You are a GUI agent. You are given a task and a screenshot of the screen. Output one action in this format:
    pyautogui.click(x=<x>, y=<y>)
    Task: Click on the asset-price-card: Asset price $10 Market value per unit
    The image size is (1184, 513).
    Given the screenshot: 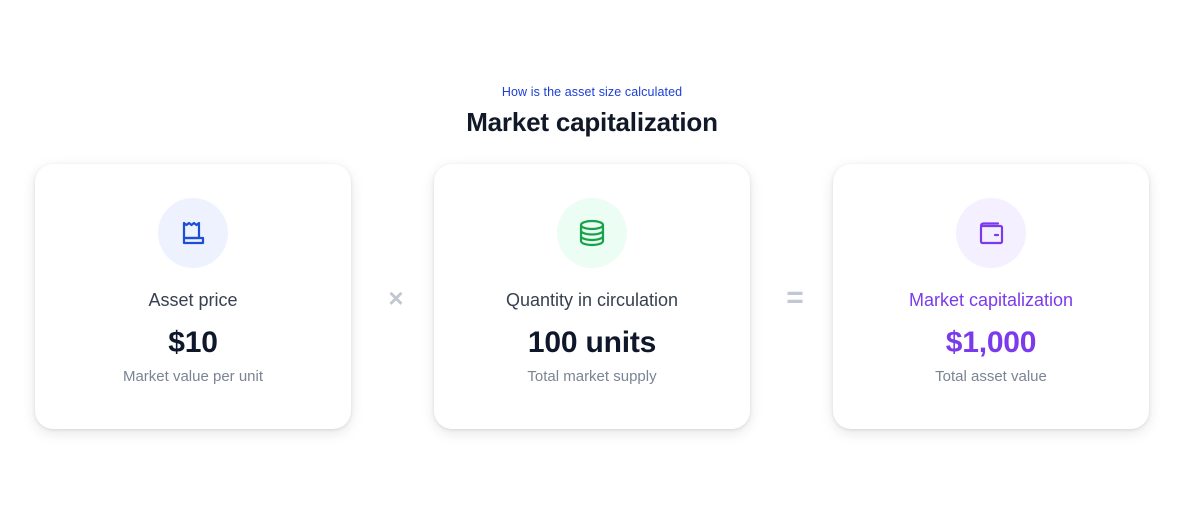 What is the action you would take?
    pyautogui.click(x=193, y=296)
    